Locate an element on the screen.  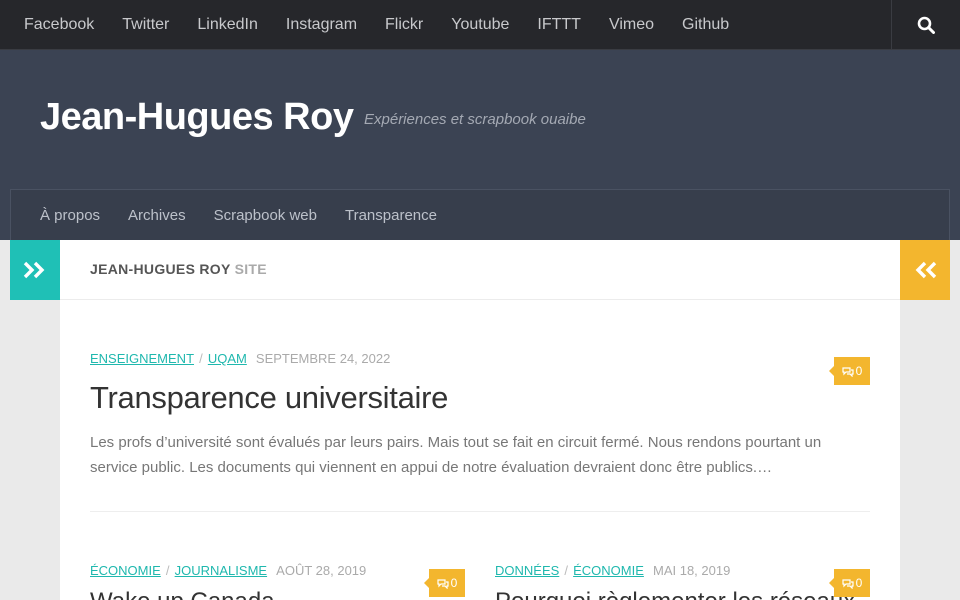
category-link: UQAM is located at coordinates (227, 358).